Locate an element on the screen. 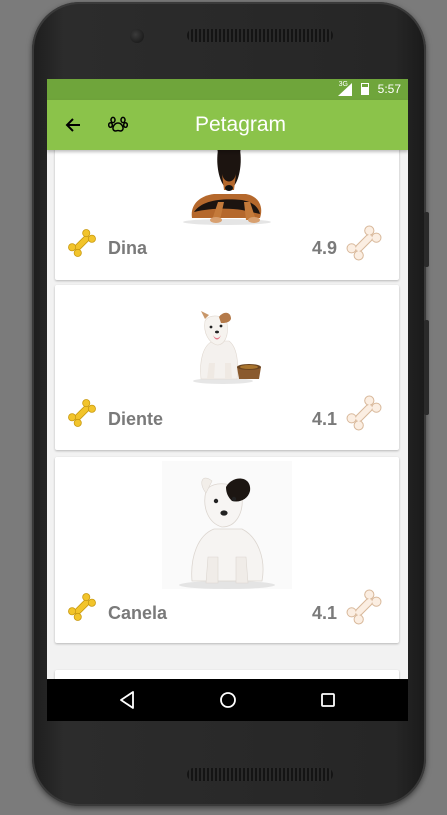 The height and width of the screenshot is (815, 447). app-bar: Petagram is located at coordinates (227, 125).